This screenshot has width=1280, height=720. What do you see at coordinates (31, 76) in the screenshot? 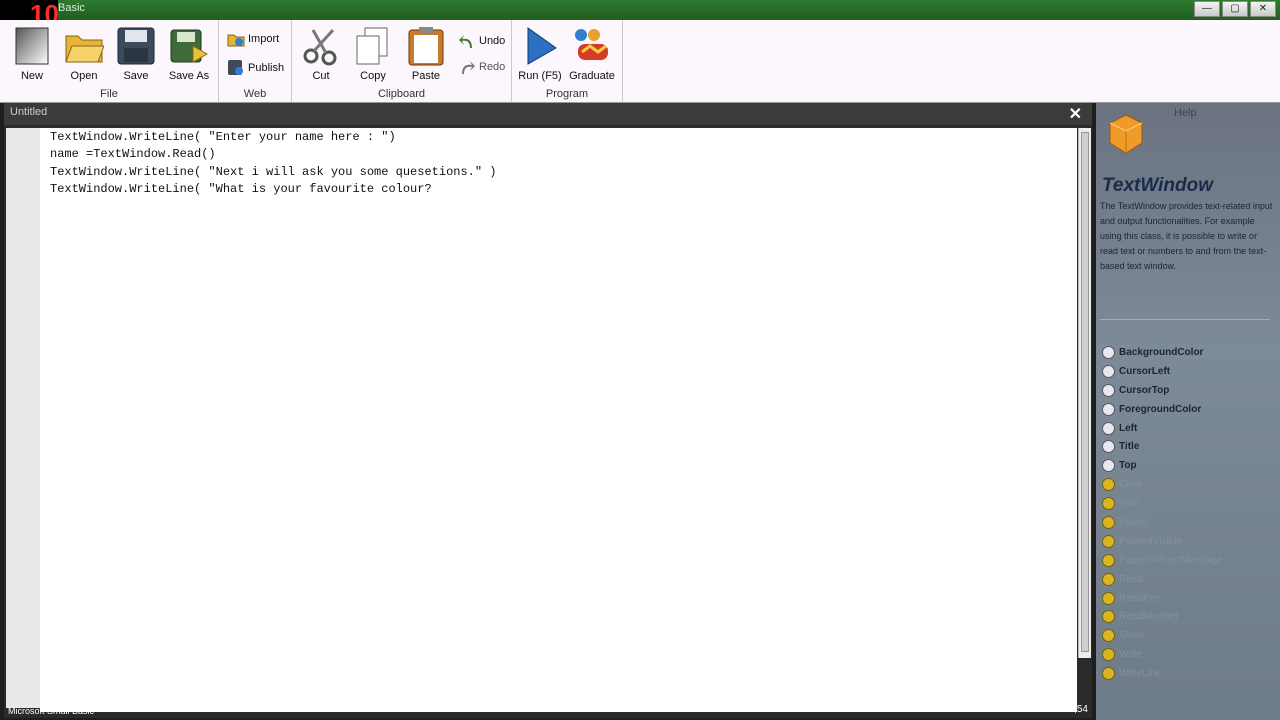
I see `new-label: New` at bounding box center [31, 76].